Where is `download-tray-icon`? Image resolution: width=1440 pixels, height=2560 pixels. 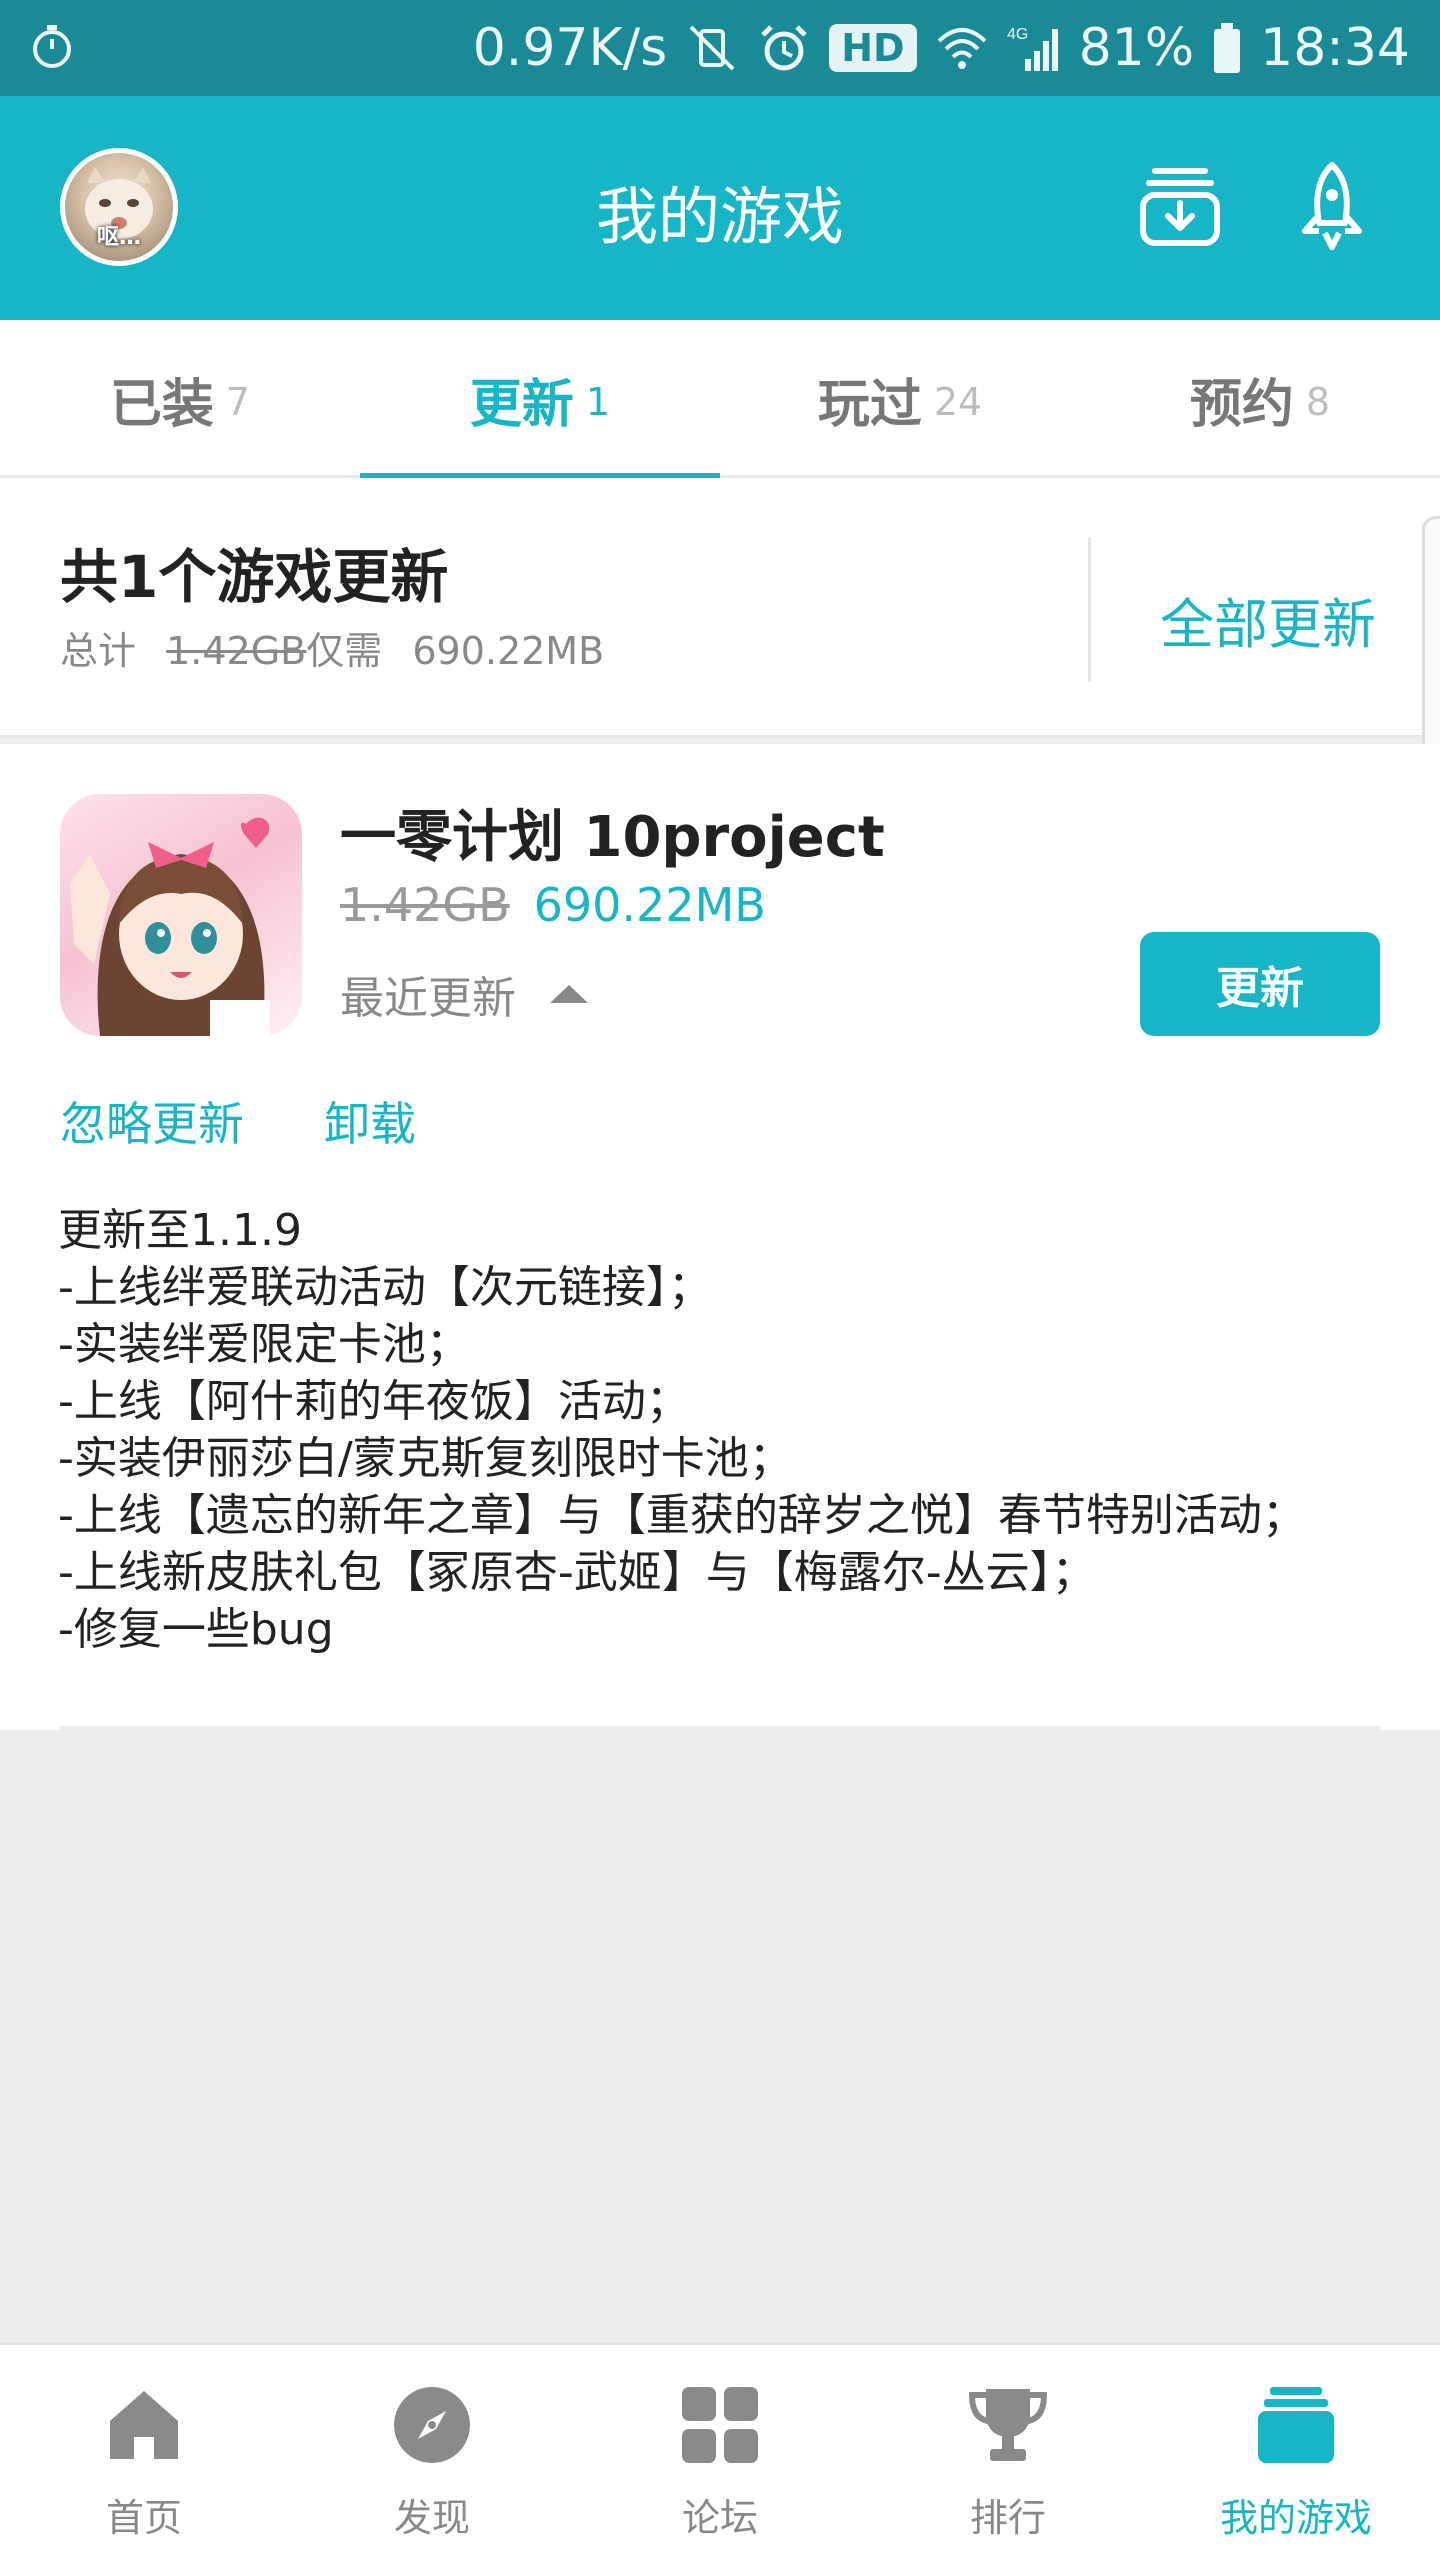
download-tray-icon is located at coordinates (1180, 207).